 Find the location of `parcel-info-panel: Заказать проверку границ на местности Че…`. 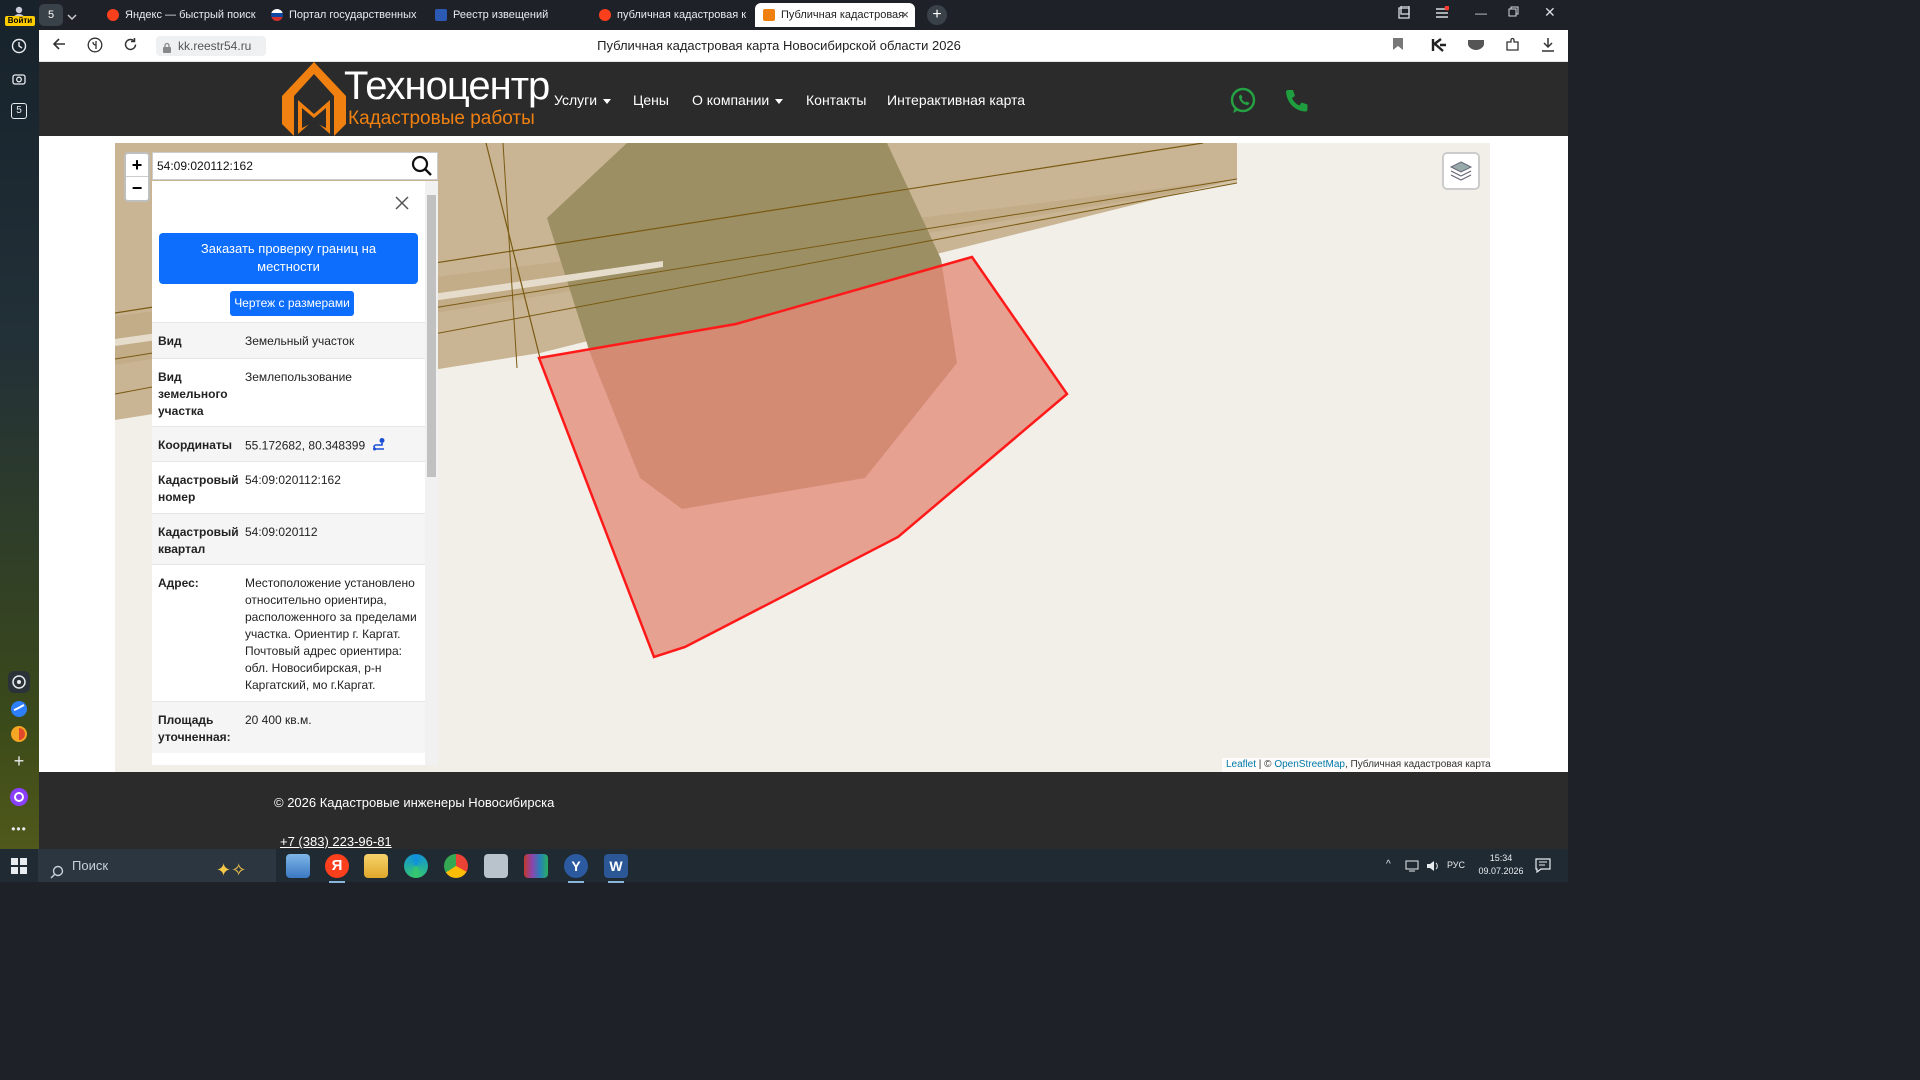

parcel-info-panel: Заказать проверку границ на местности Че… is located at coordinates (295, 473).